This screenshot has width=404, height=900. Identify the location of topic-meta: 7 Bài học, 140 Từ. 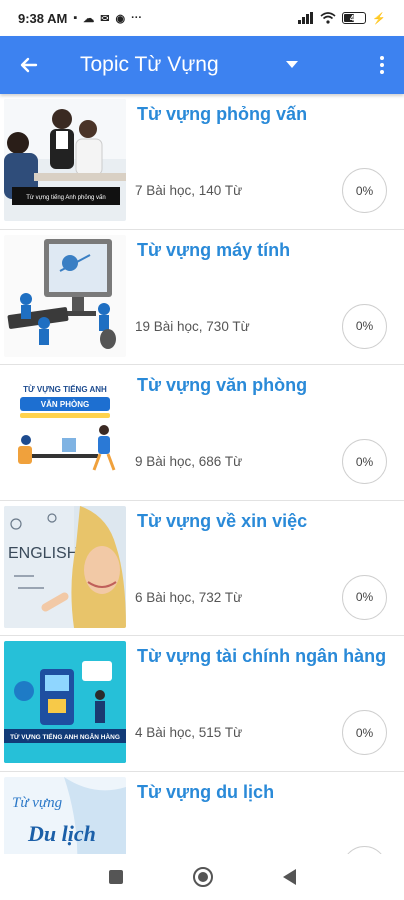
(189, 190).